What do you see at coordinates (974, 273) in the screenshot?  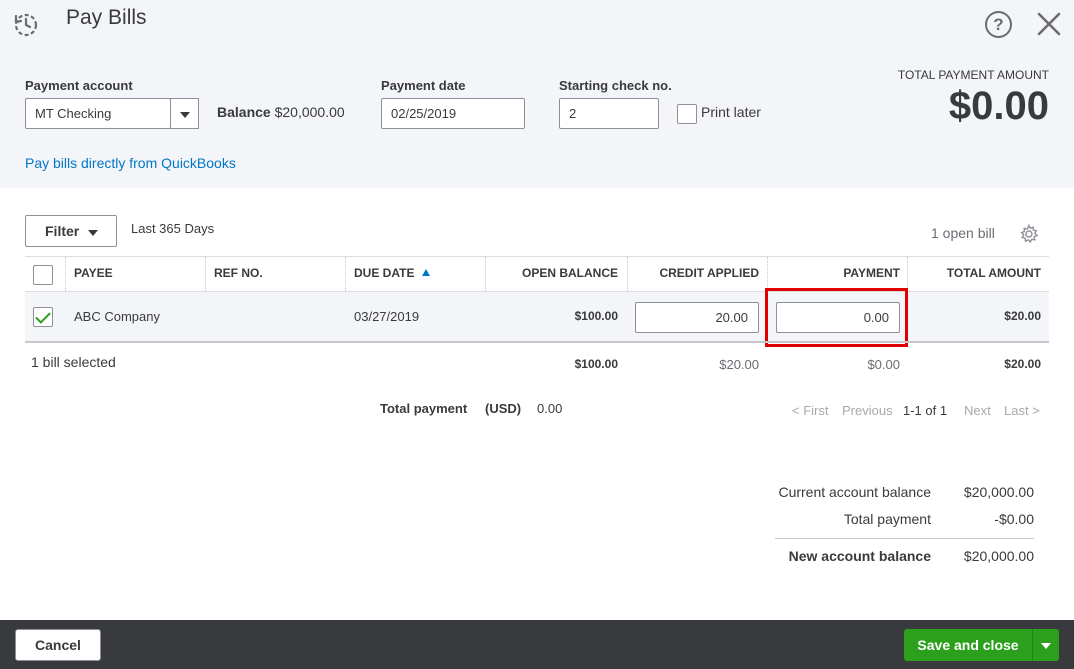 I see `column-header-total-amount: TOTAL AMOUNT` at bounding box center [974, 273].